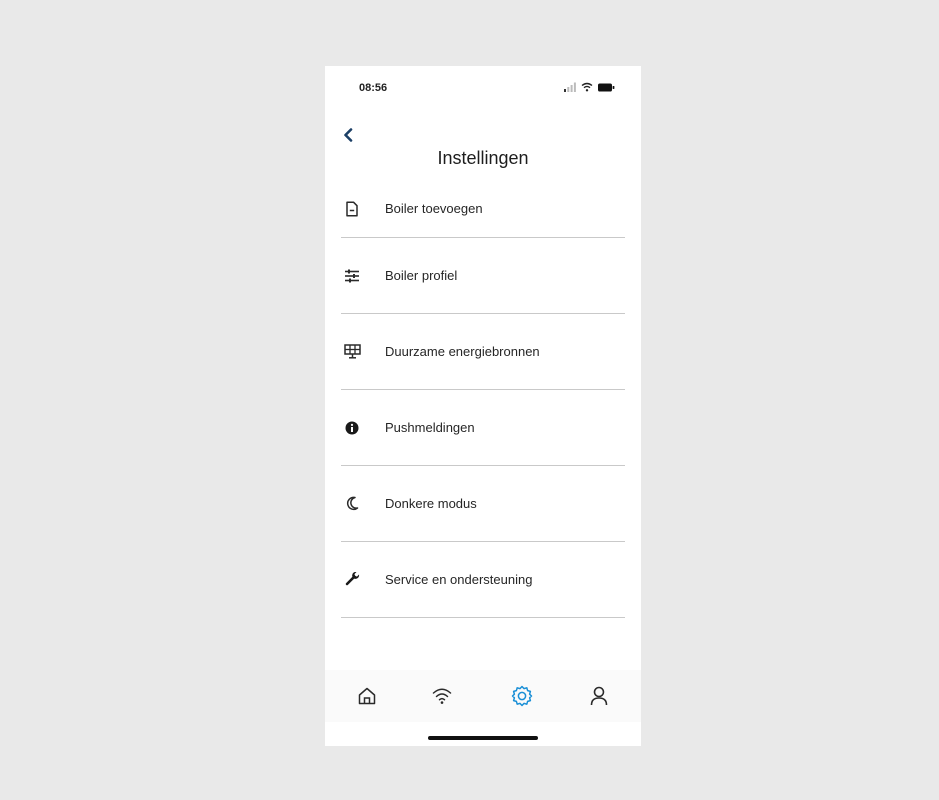 This screenshot has width=939, height=800. What do you see at coordinates (459, 579) in the screenshot?
I see `menu-item-label: Service en ondersteuning` at bounding box center [459, 579].